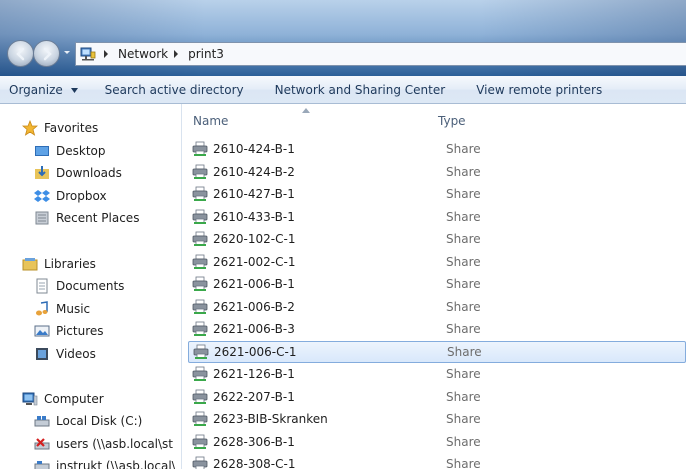 The image size is (686, 469). I want to click on file-name: 2628-308-C-1, so click(254, 463).